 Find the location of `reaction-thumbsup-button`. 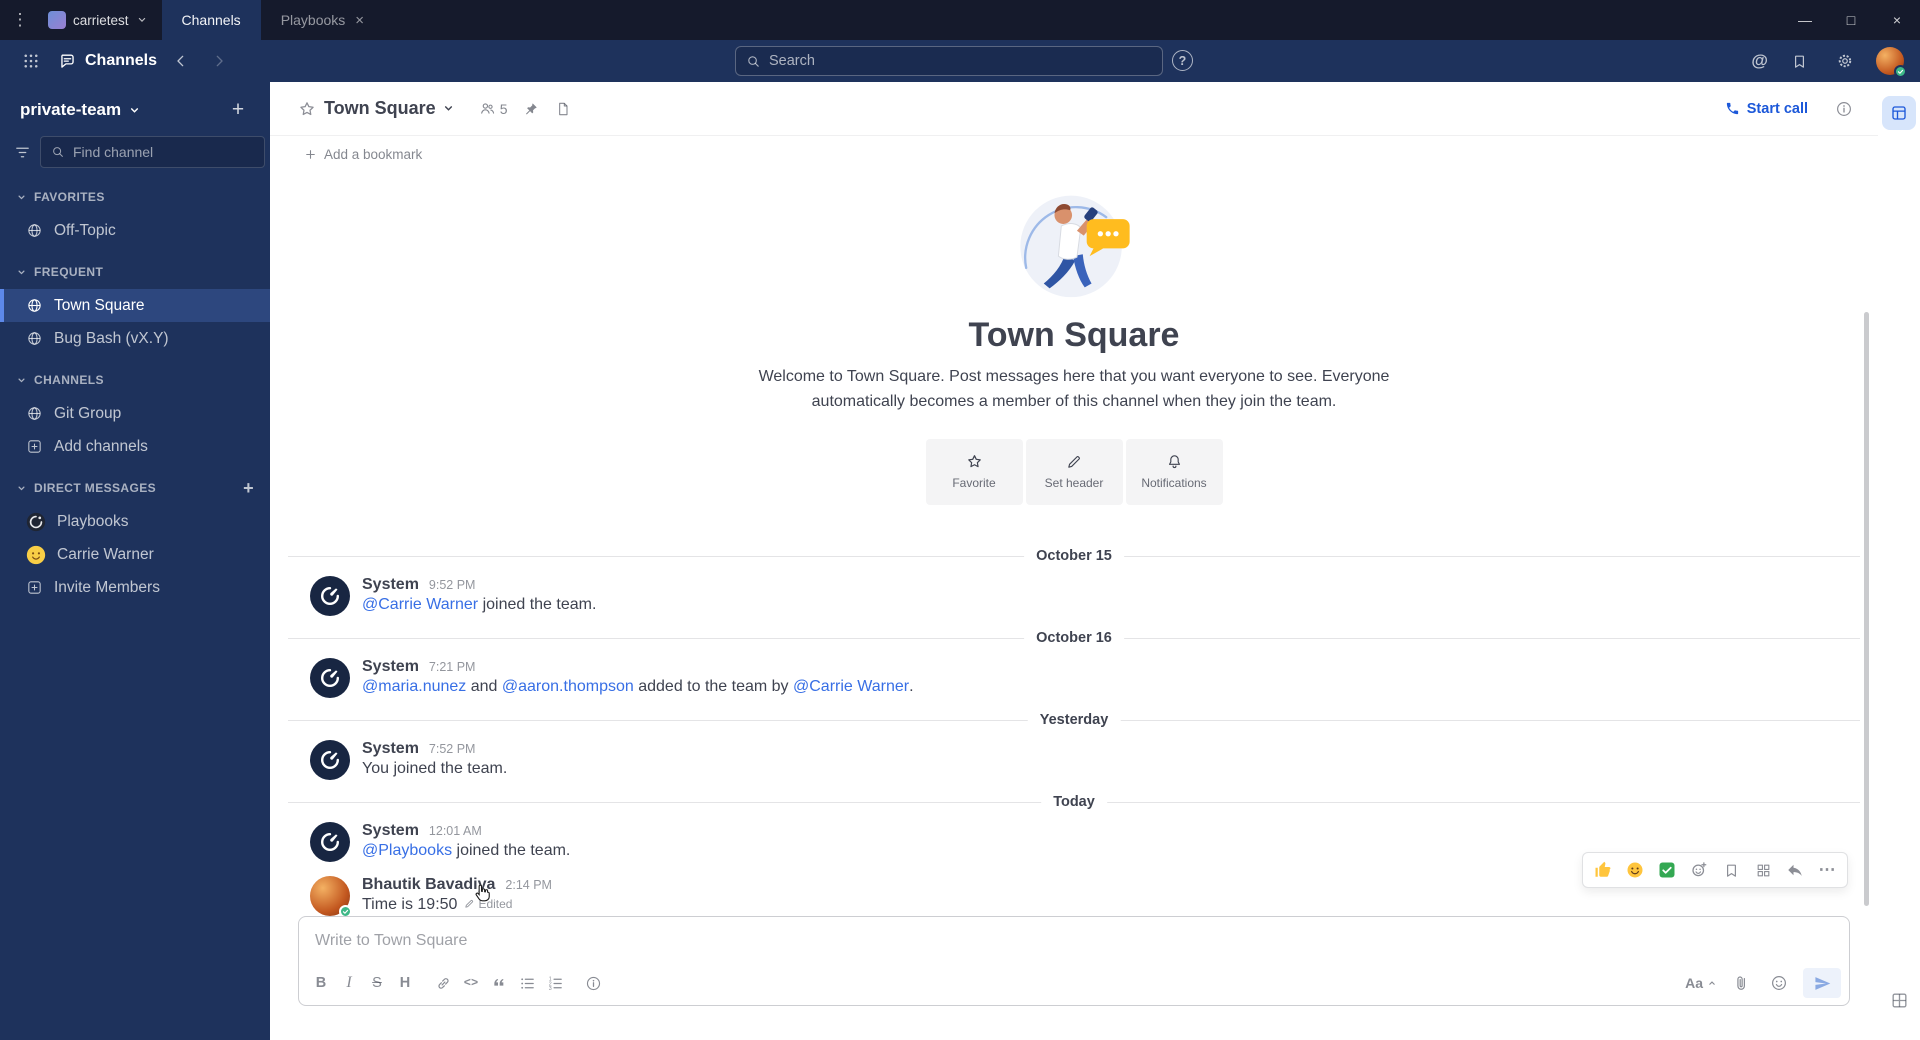

reaction-thumbsup-button is located at coordinates (1603, 870).